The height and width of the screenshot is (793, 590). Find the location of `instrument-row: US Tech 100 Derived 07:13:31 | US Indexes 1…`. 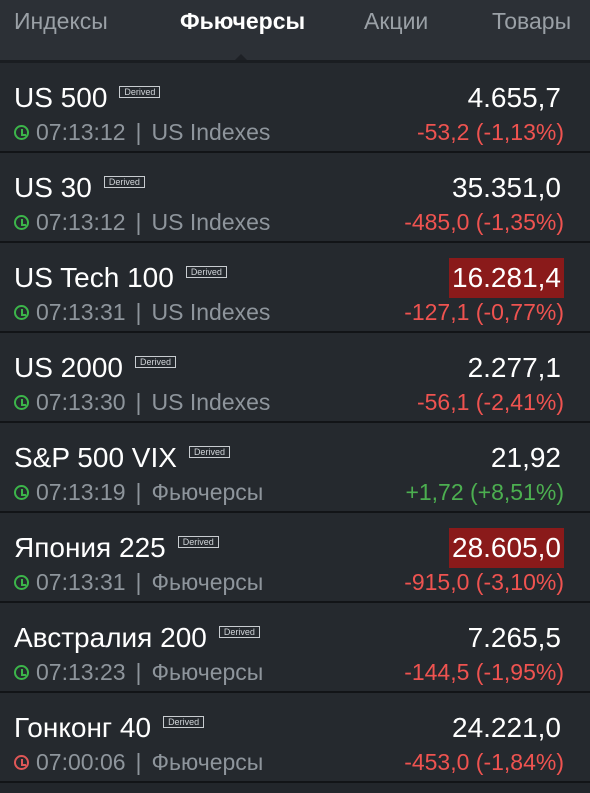

instrument-row: US Tech 100 Derived 07:13:31 | US Indexes 1… is located at coordinates (295, 288).